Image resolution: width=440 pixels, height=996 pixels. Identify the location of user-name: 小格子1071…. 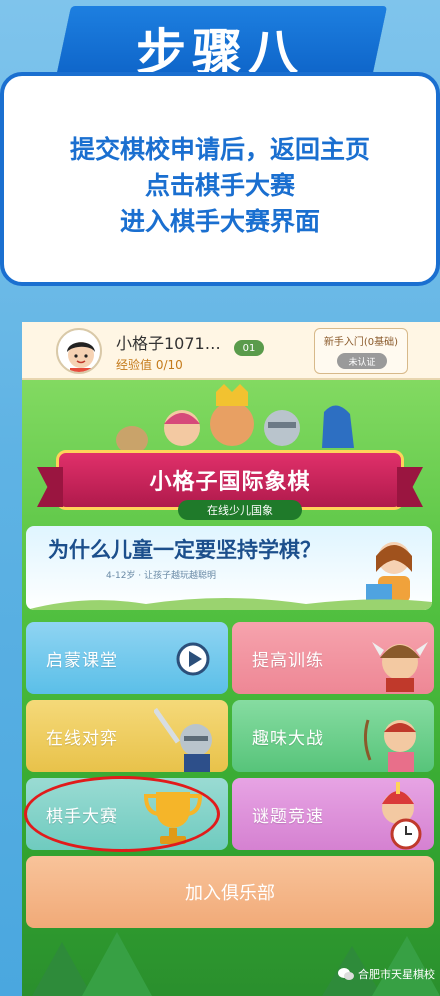
(168, 343).